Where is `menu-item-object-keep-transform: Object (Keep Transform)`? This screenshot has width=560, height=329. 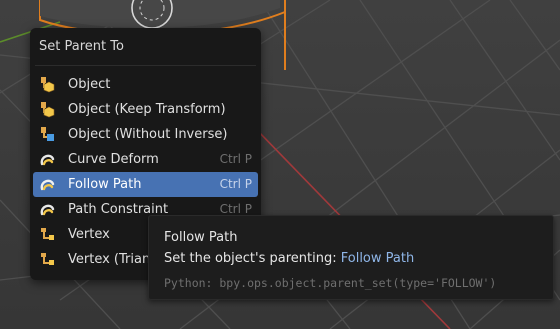 menu-item-object-keep-transform: Object (Keep Transform) is located at coordinates (145, 109).